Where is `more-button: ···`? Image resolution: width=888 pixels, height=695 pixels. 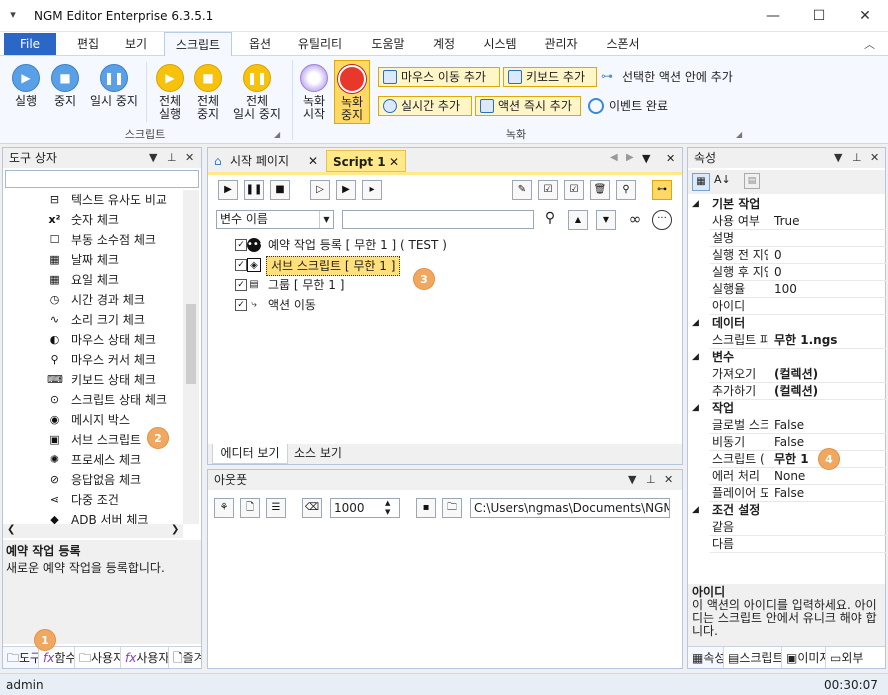
more-button: ··· is located at coordinates (662, 220).